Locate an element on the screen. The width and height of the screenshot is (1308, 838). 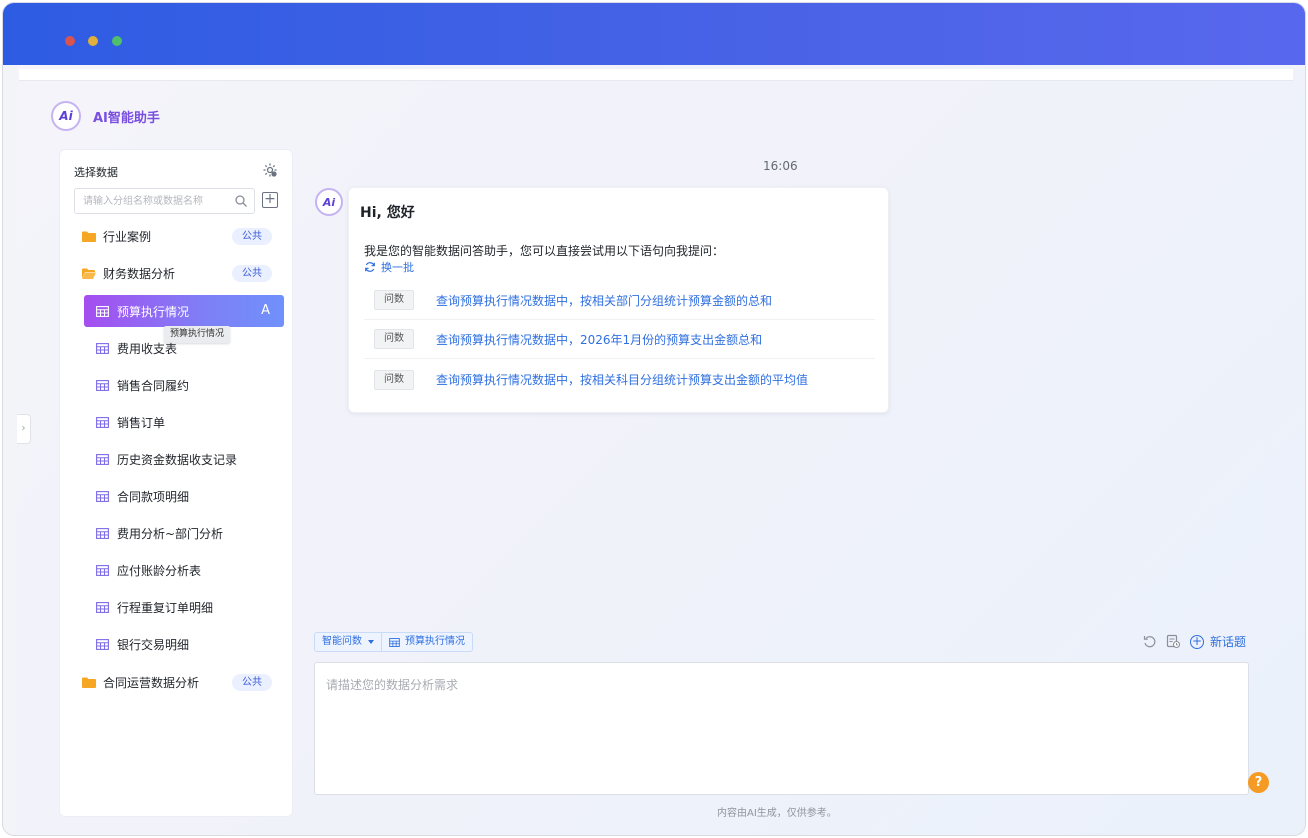
search-icon is located at coordinates (241, 201).